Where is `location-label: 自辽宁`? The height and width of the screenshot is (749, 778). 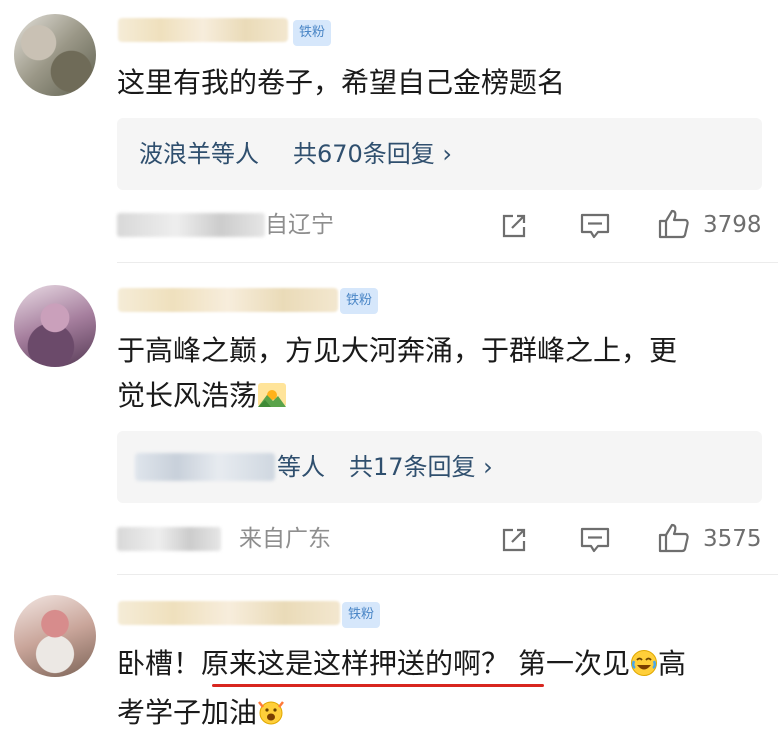
location-label: 自辽宁 is located at coordinates (299, 225).